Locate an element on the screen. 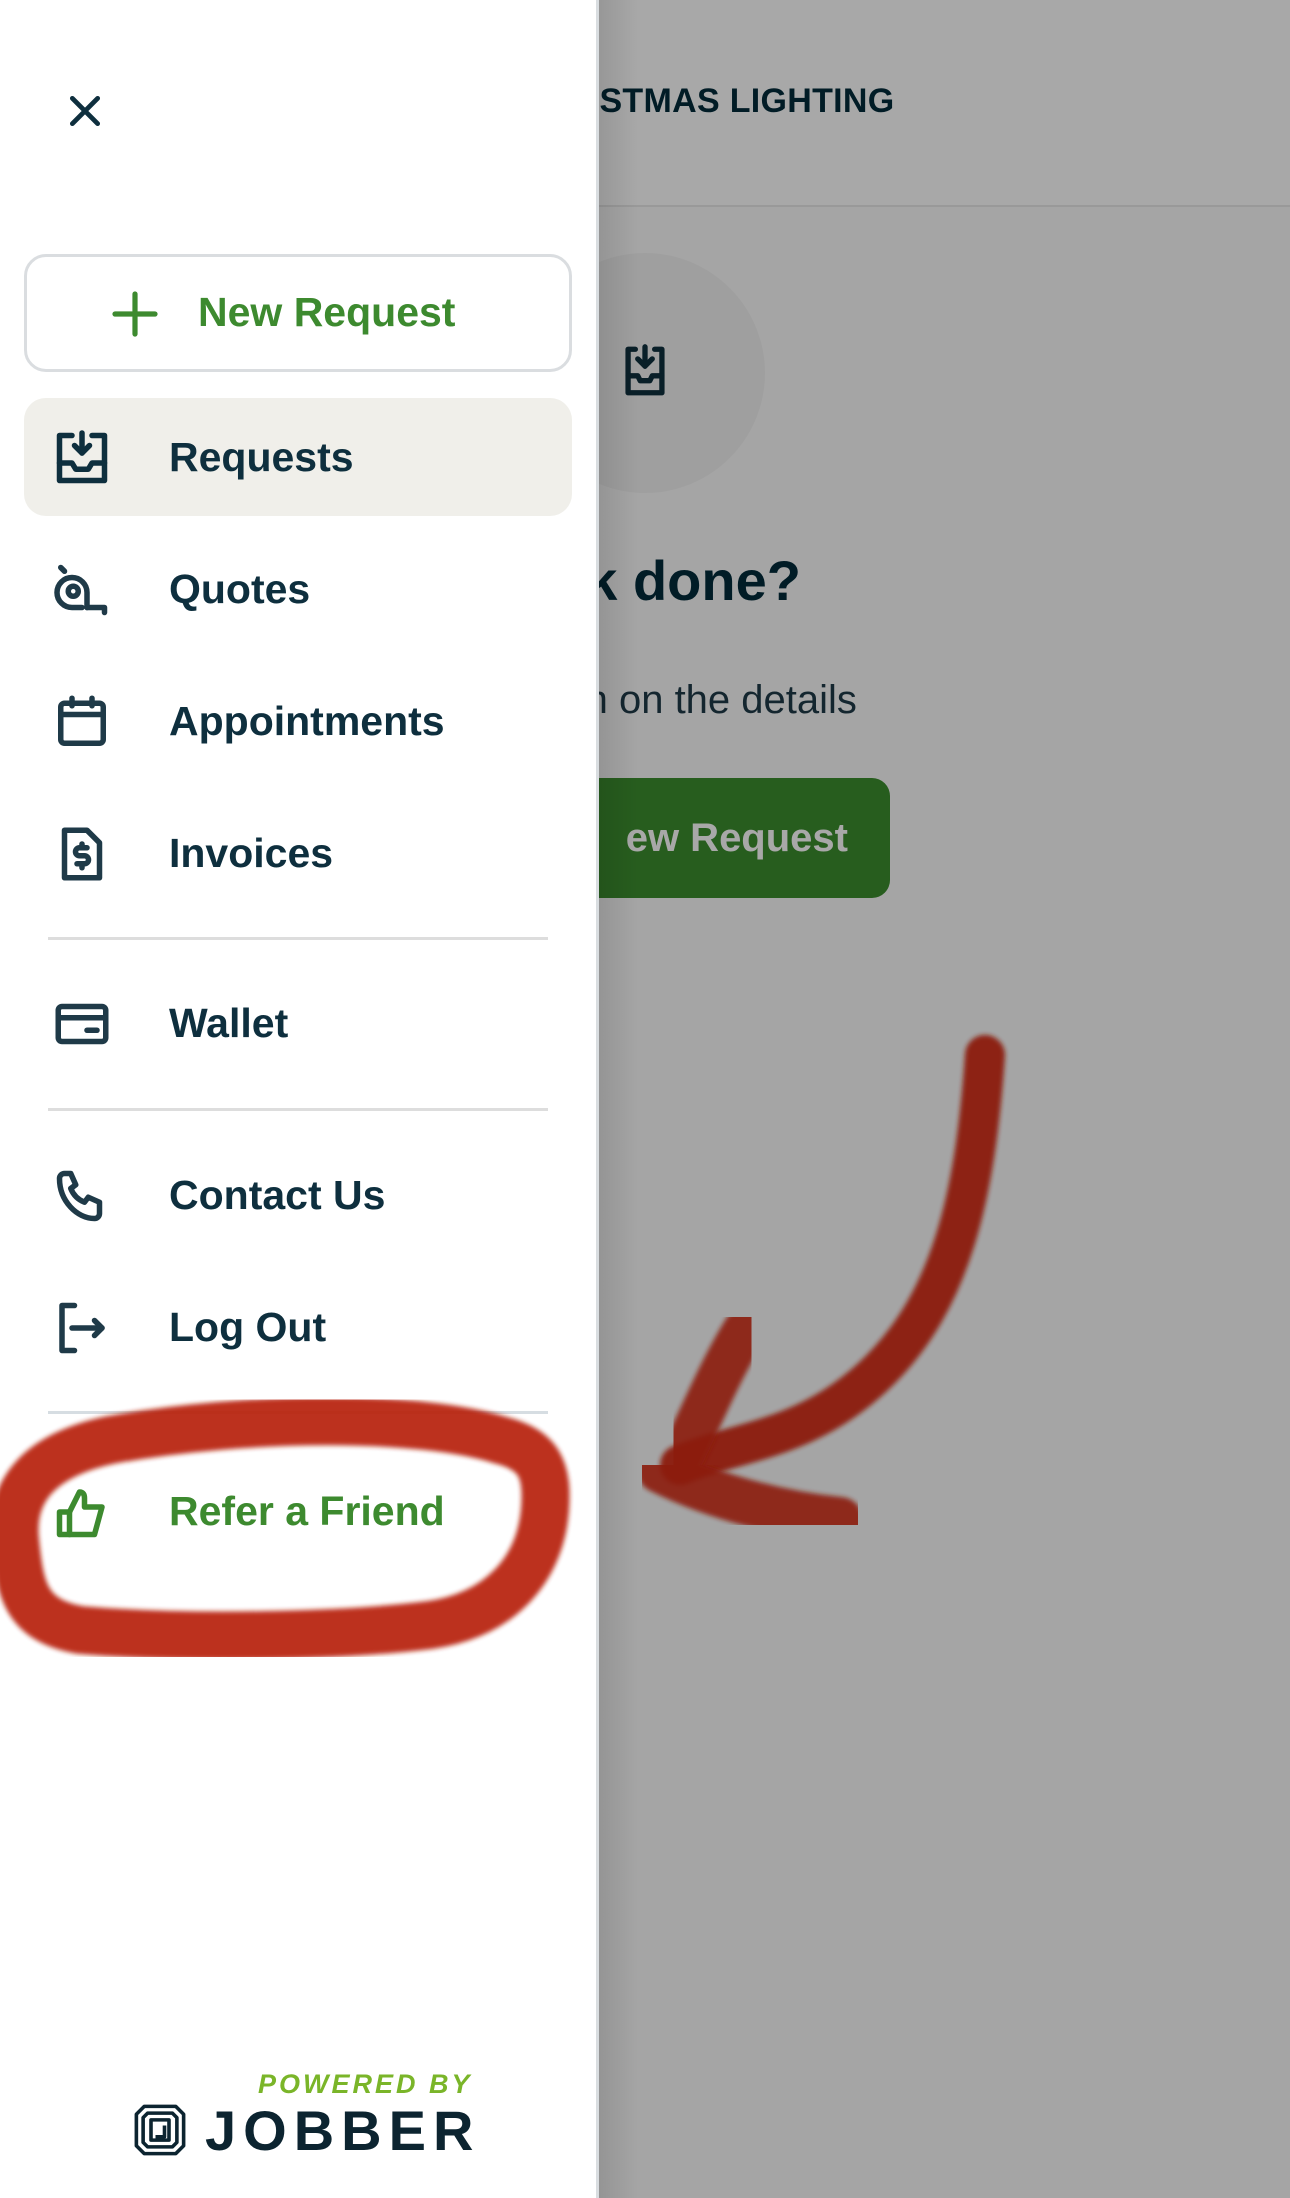  nav-item-label: Contact Us is located at coordinates (277, 1195).